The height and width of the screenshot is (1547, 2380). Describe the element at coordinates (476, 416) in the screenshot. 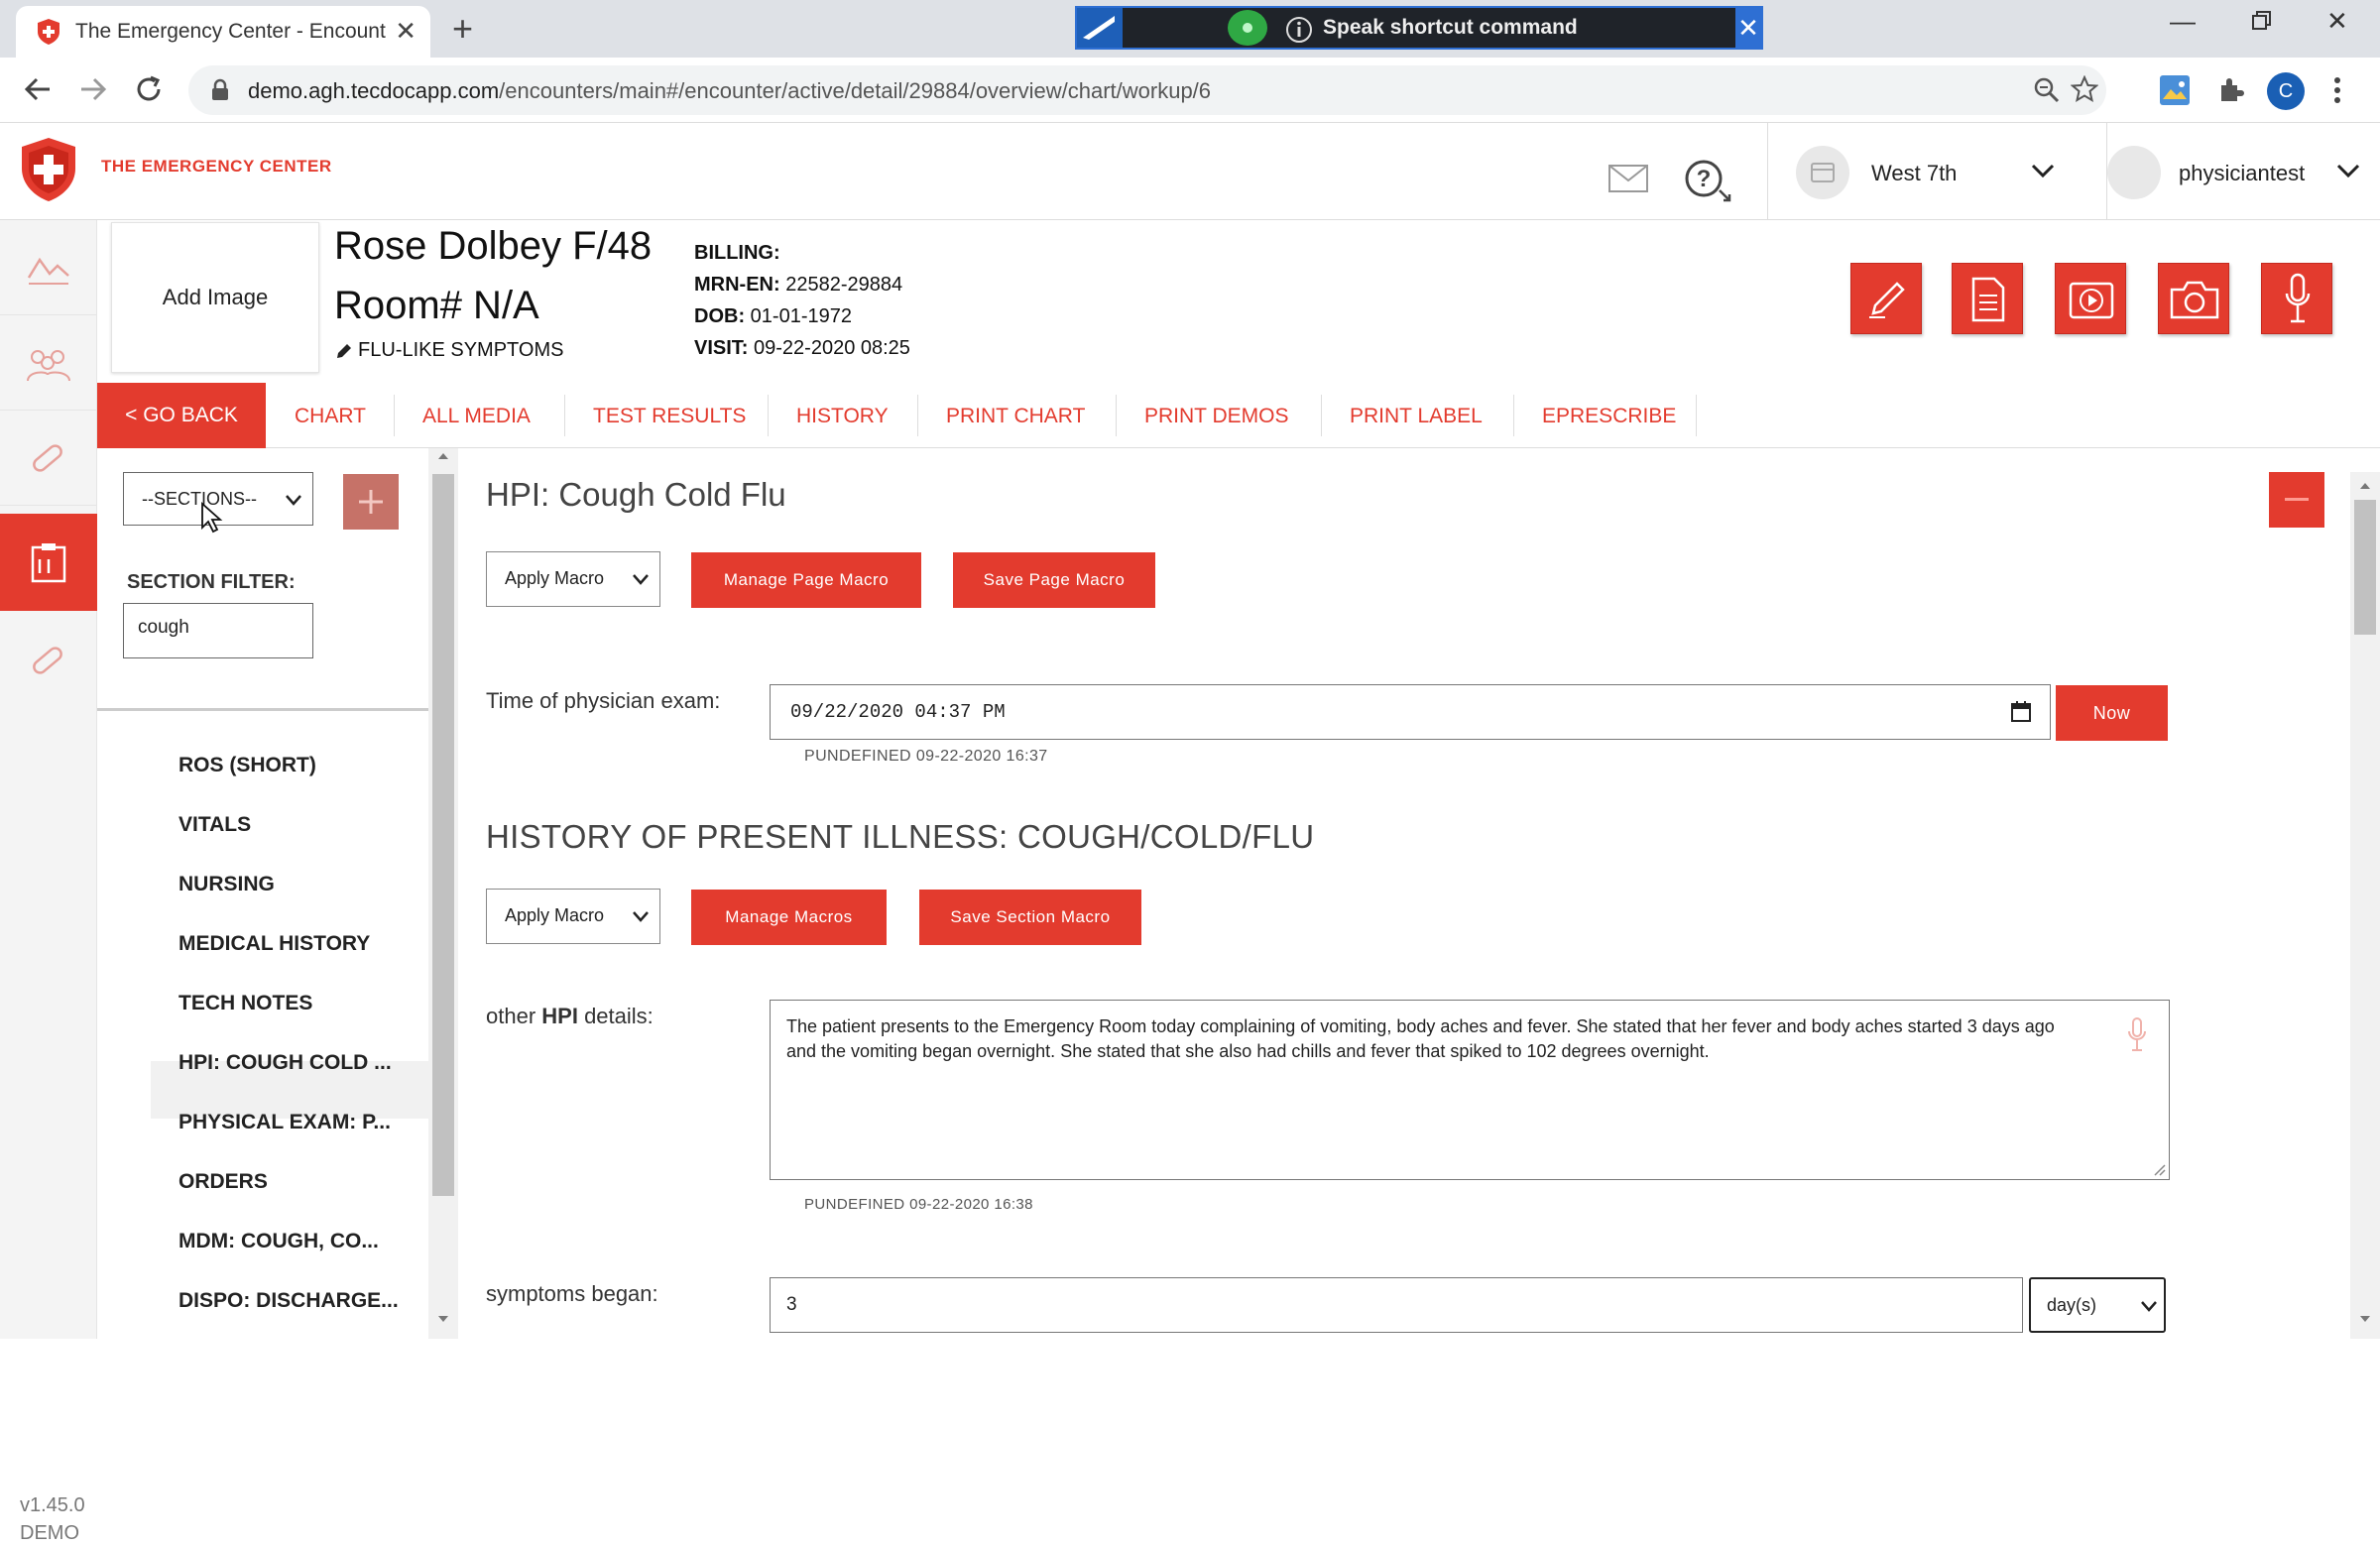

I see `tab-all-media: ALL MEDIA` at that location.